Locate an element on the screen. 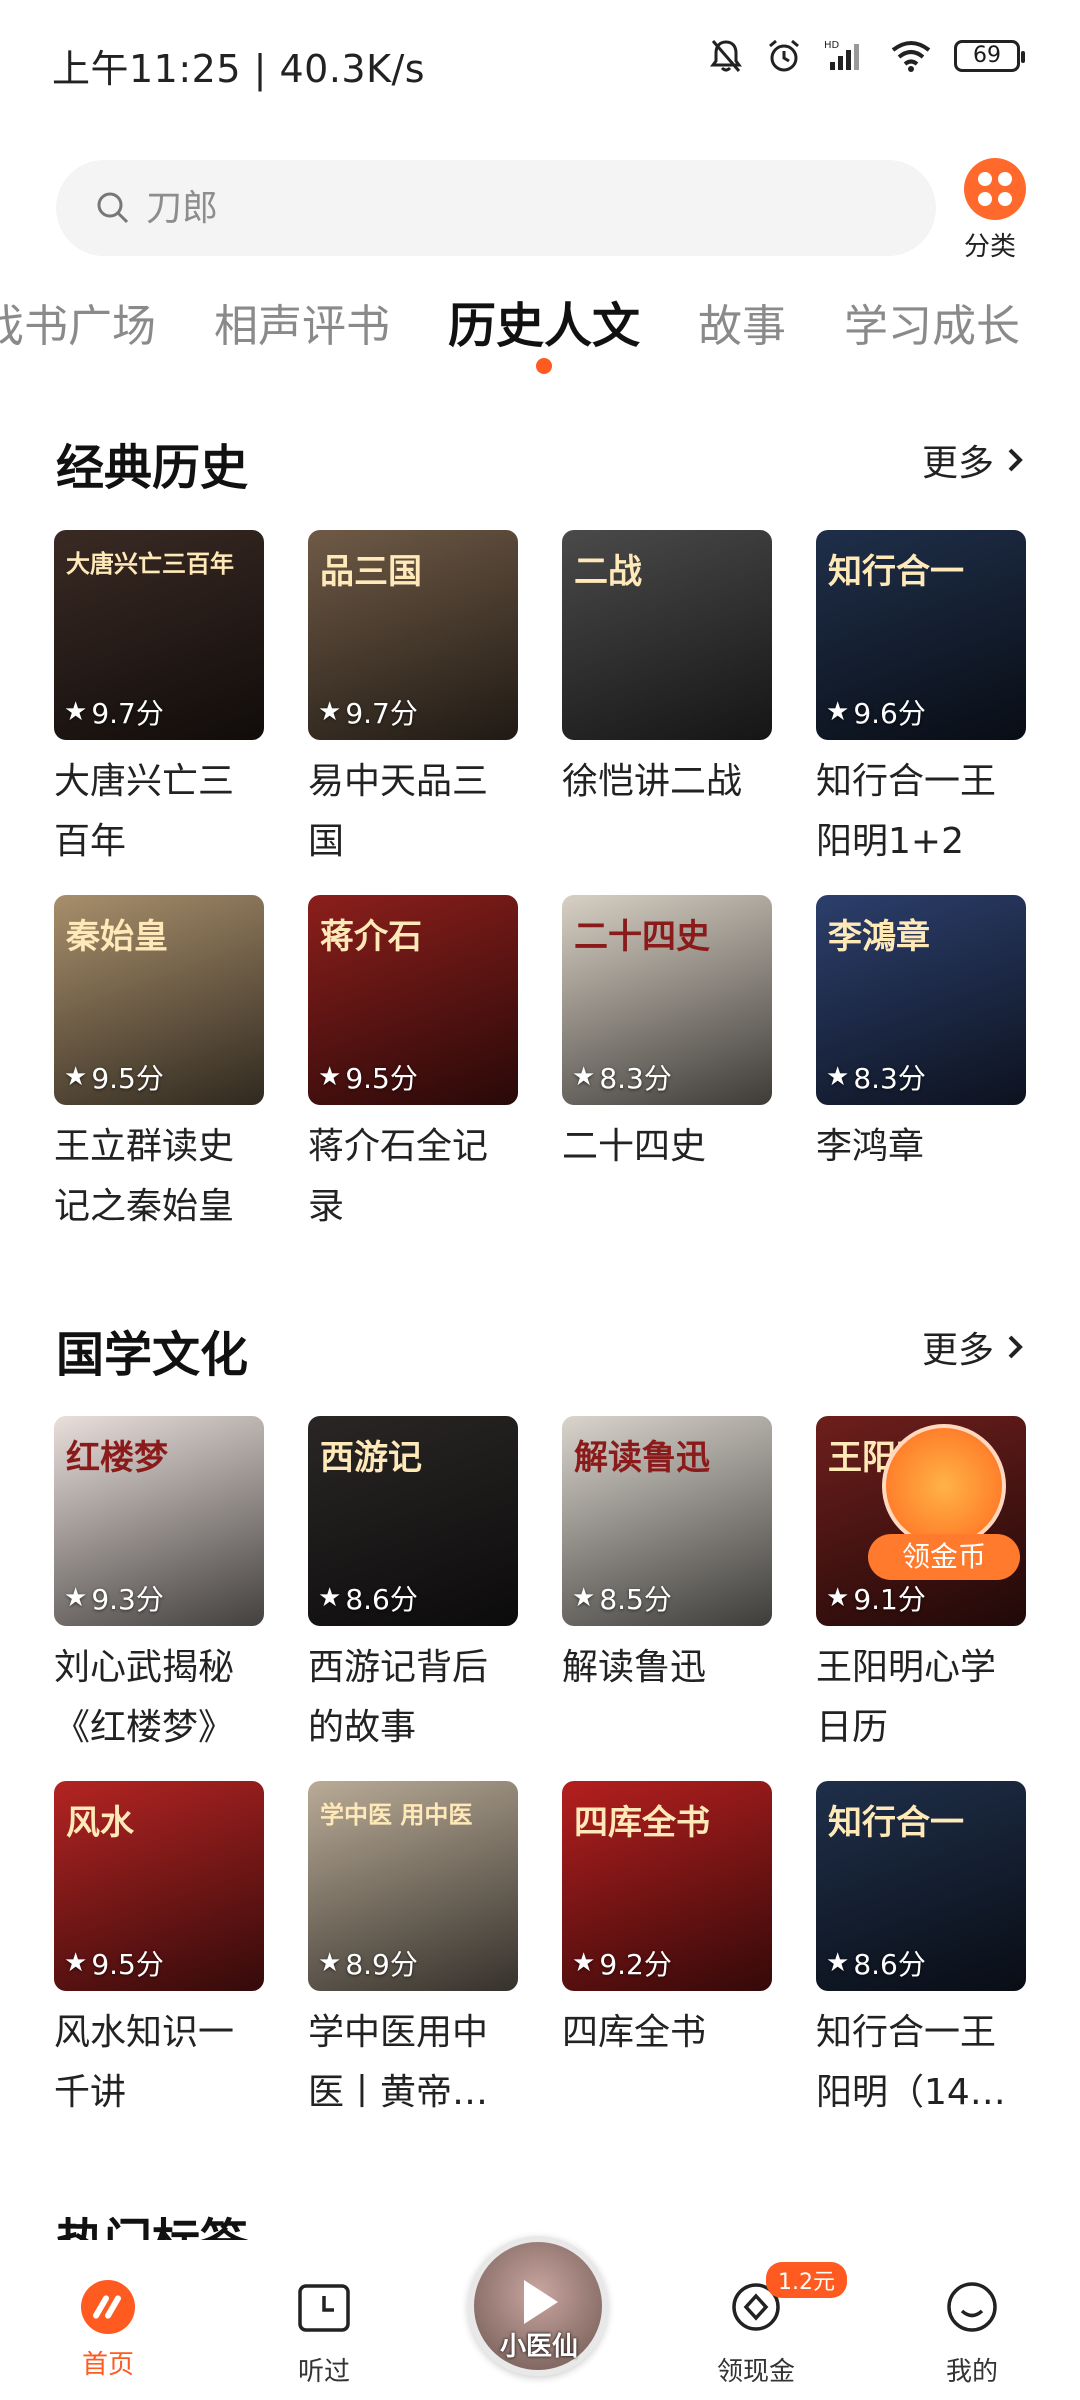 This screenshot has height=2400, width=1080. book-card: 解读鲁迅 ★ 8.5分 解读鲁迅 is located at coordinates (667, 1557).